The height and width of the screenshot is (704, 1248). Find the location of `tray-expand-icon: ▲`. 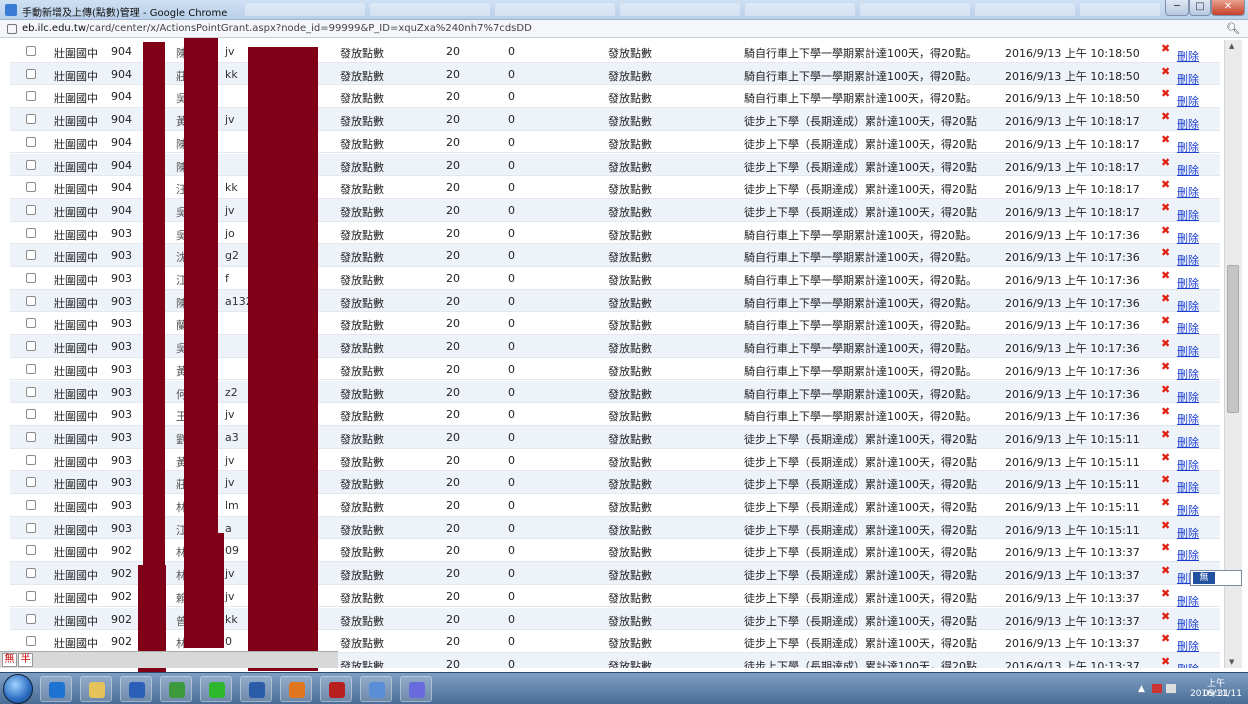

tray-expand-icon: ▲ is located at coordinates (1141, 689).